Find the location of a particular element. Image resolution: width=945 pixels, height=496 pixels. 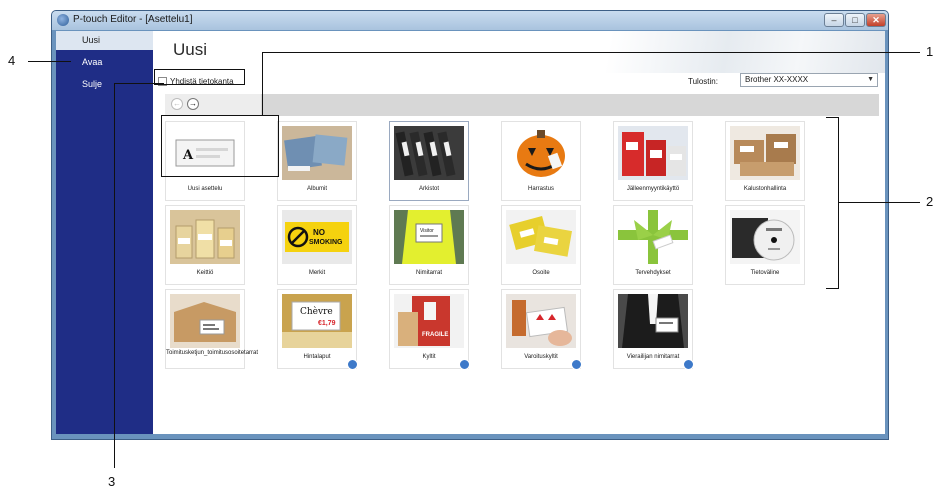

close-button: ✕ is located at coordinates (876, 20).